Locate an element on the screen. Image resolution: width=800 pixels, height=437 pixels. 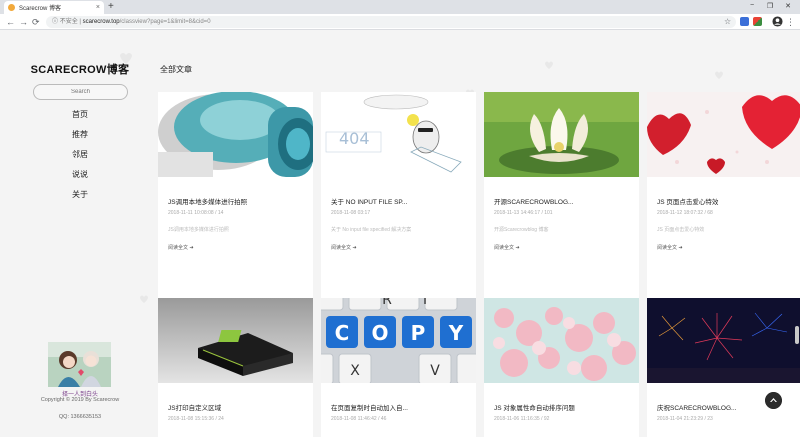
site-title: SCARECROW博客 is located at coordinates (80, 69).